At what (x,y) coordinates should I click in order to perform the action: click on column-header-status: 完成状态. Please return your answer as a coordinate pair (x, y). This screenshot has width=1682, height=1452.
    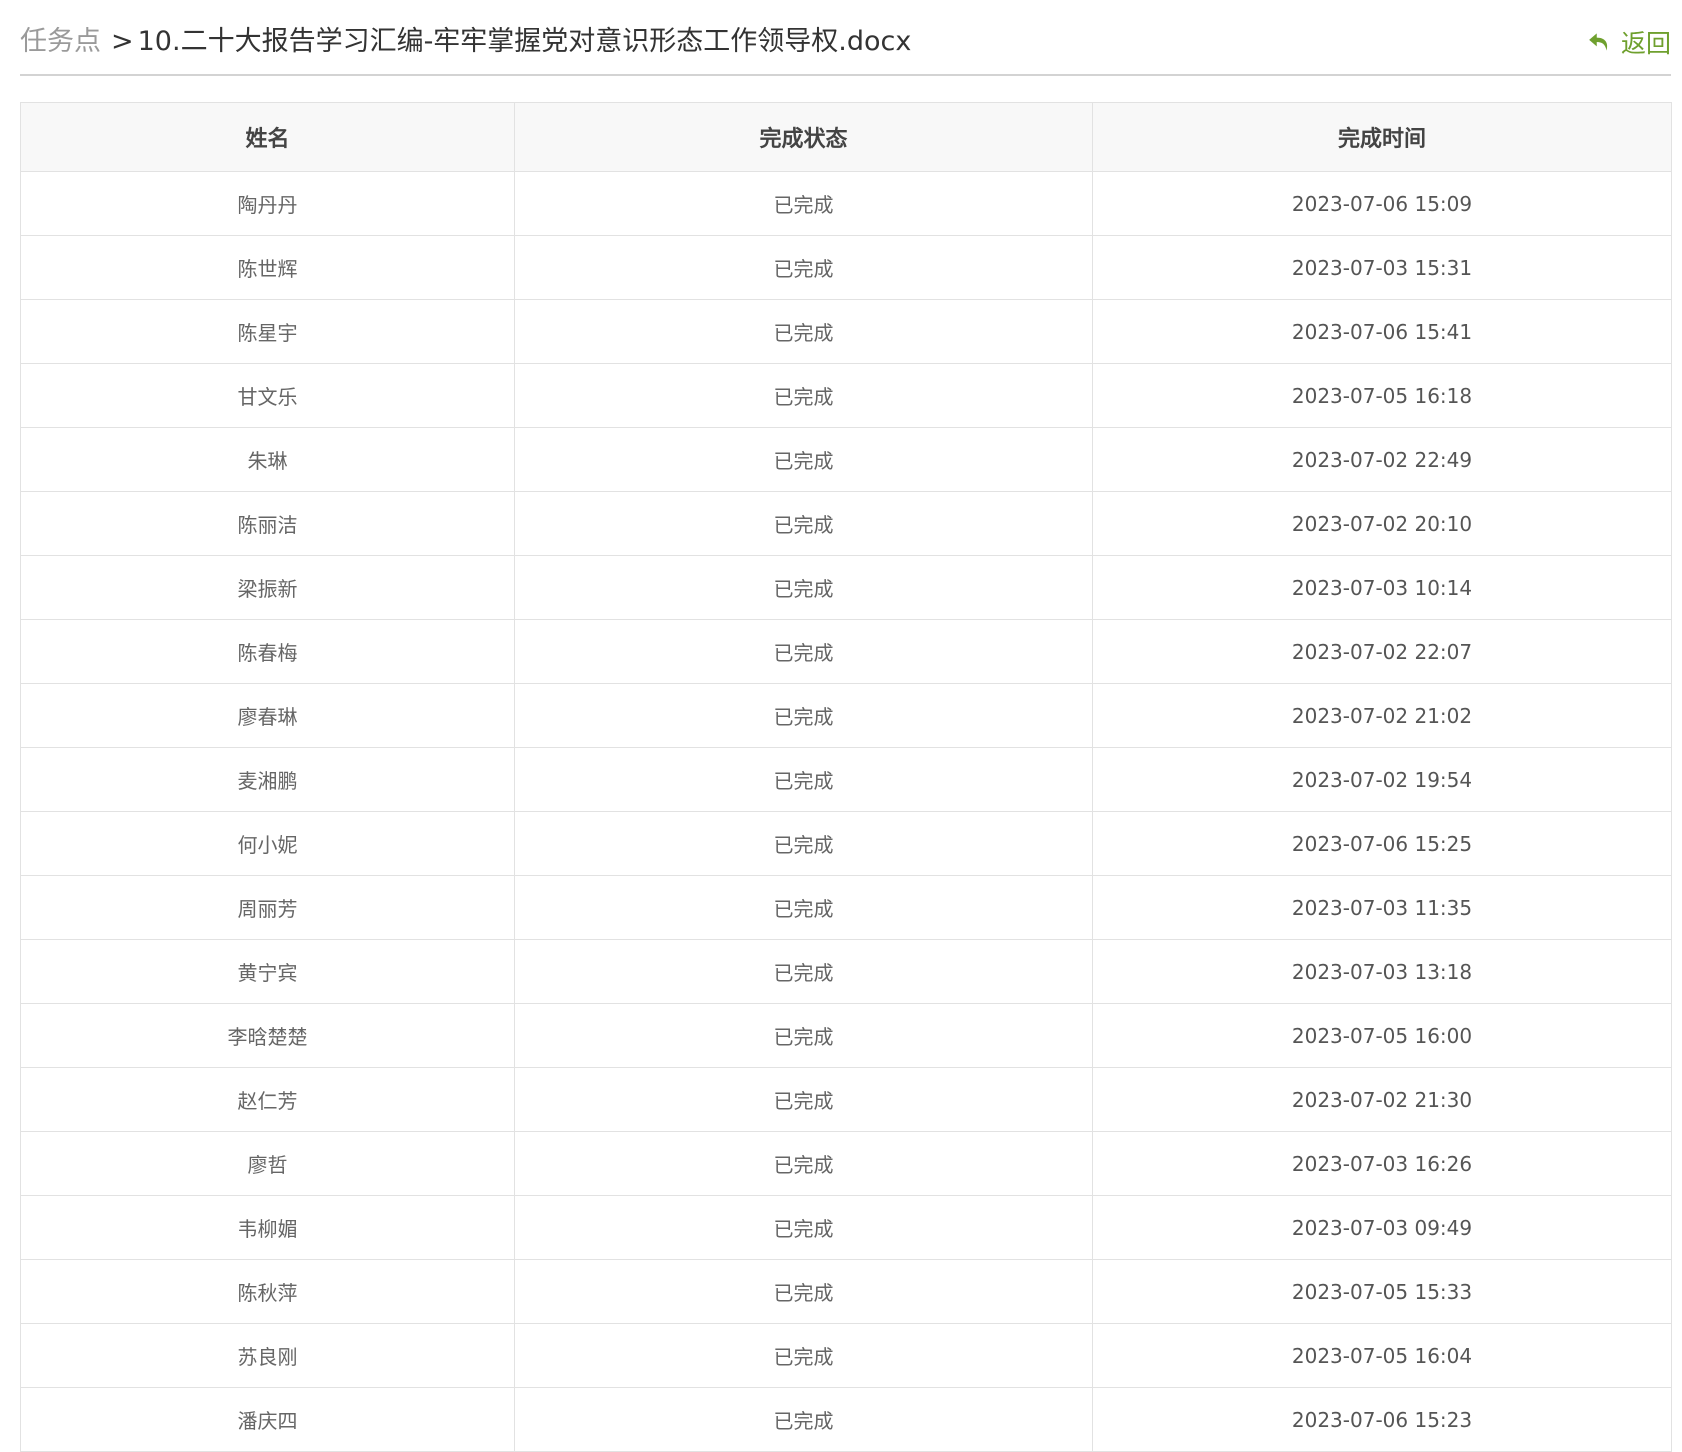
    Looking at the image, I should click on (803, 137).